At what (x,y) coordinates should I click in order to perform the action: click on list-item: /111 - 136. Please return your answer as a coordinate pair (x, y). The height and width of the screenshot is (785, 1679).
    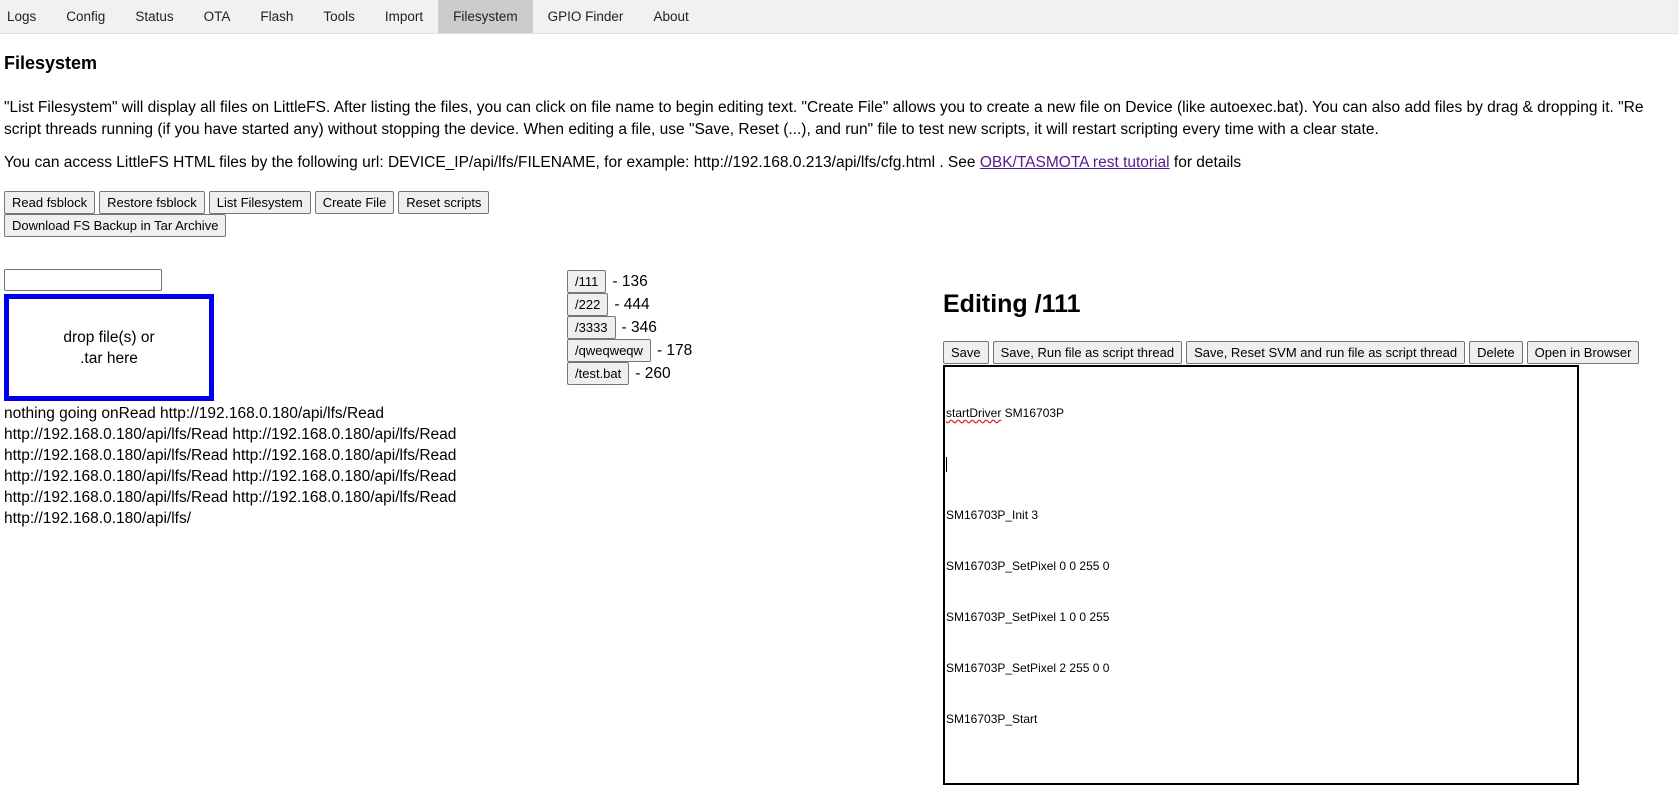
    Looking at the image, I should click on (629, 281).